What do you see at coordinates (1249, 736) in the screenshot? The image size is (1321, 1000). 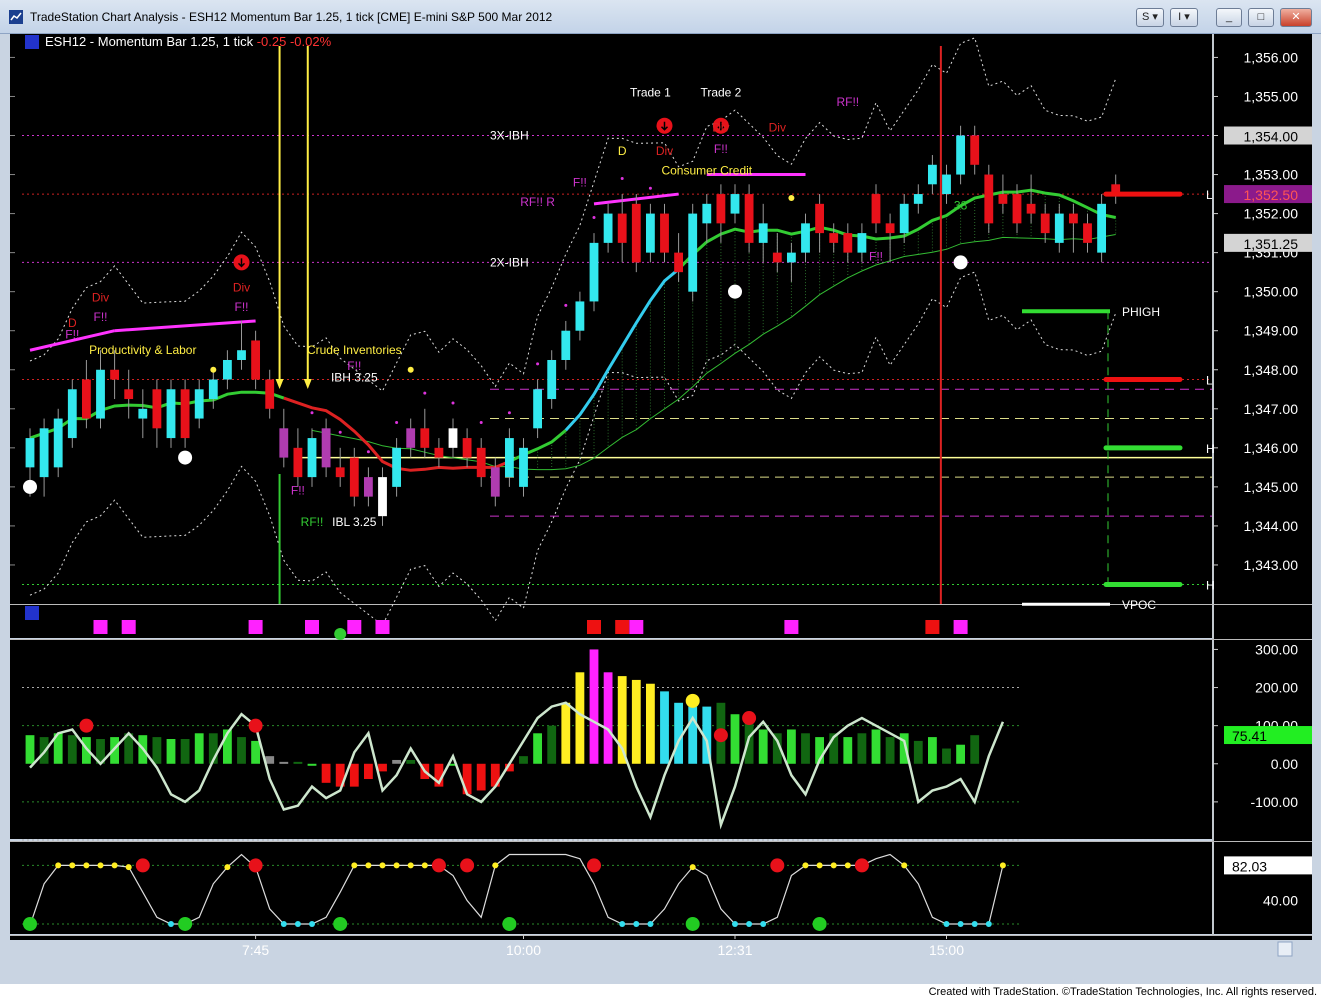 I see `momentum-value-label: 75.41` at bounding box center [1249, 736].